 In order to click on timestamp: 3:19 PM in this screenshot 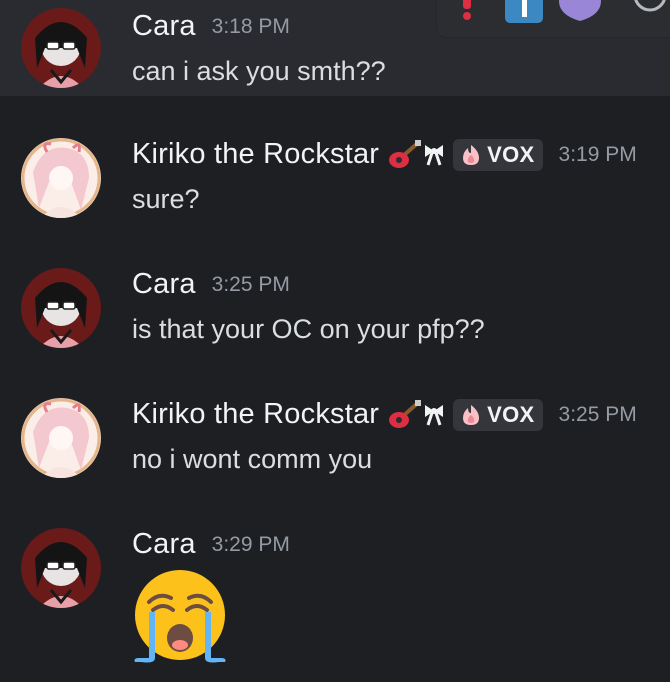, I will do `click(598, 155)`.